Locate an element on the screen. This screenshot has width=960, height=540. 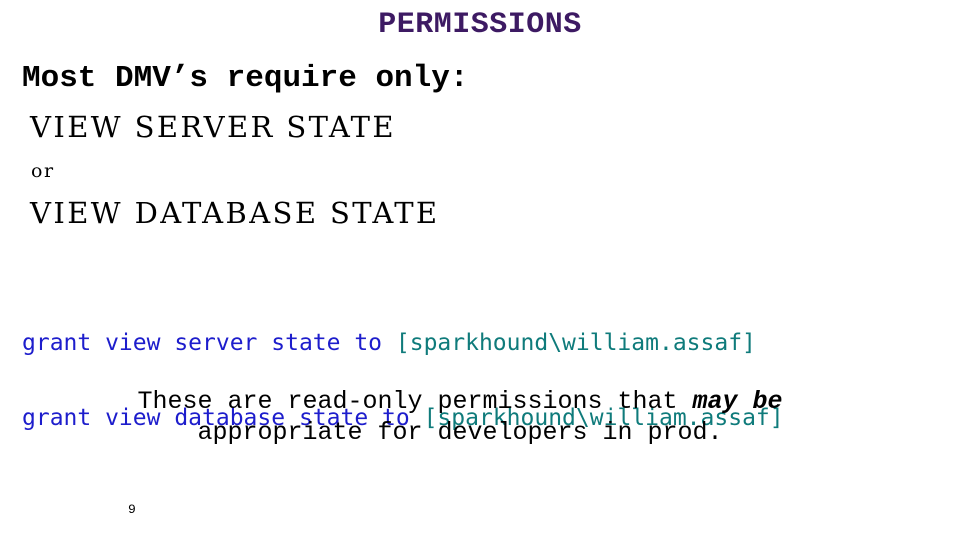
closing-emphasis: may be is located at coordinates (737, 401).